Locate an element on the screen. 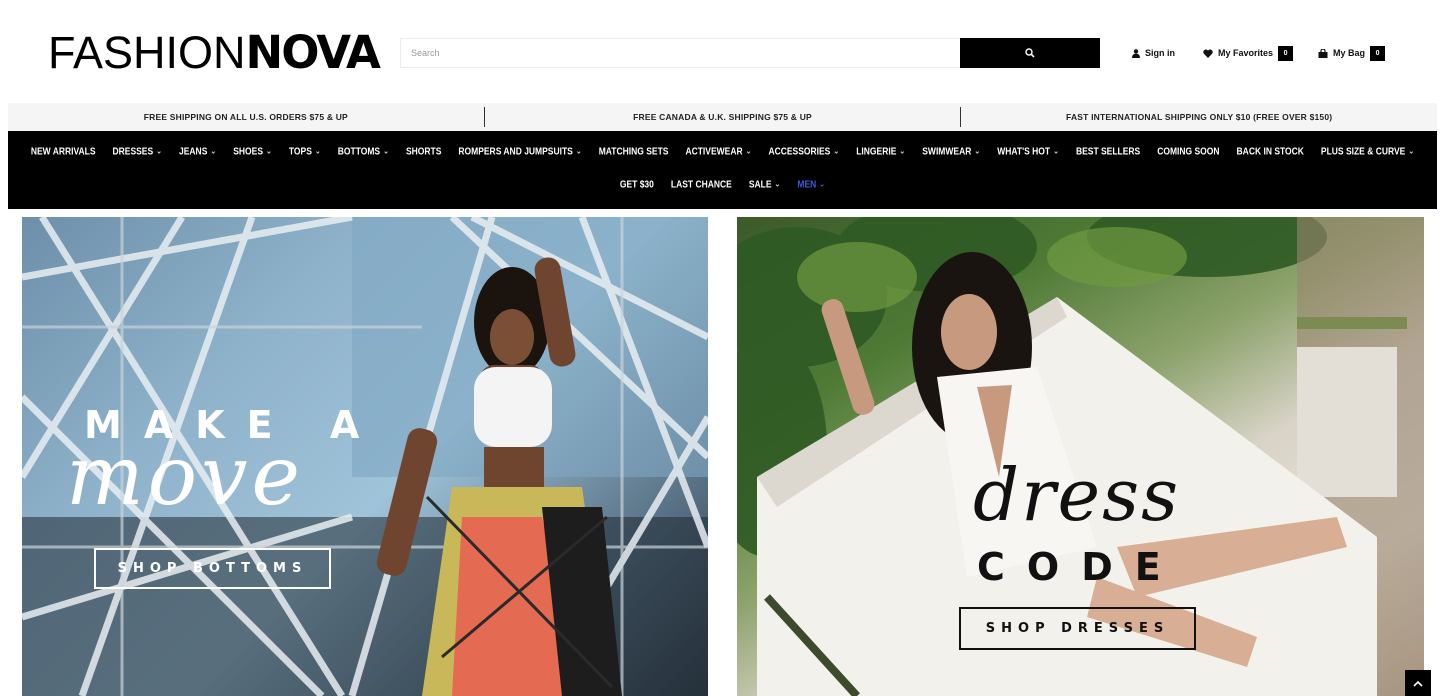  chevron-up-icon is located at coordinates (1418, 683).